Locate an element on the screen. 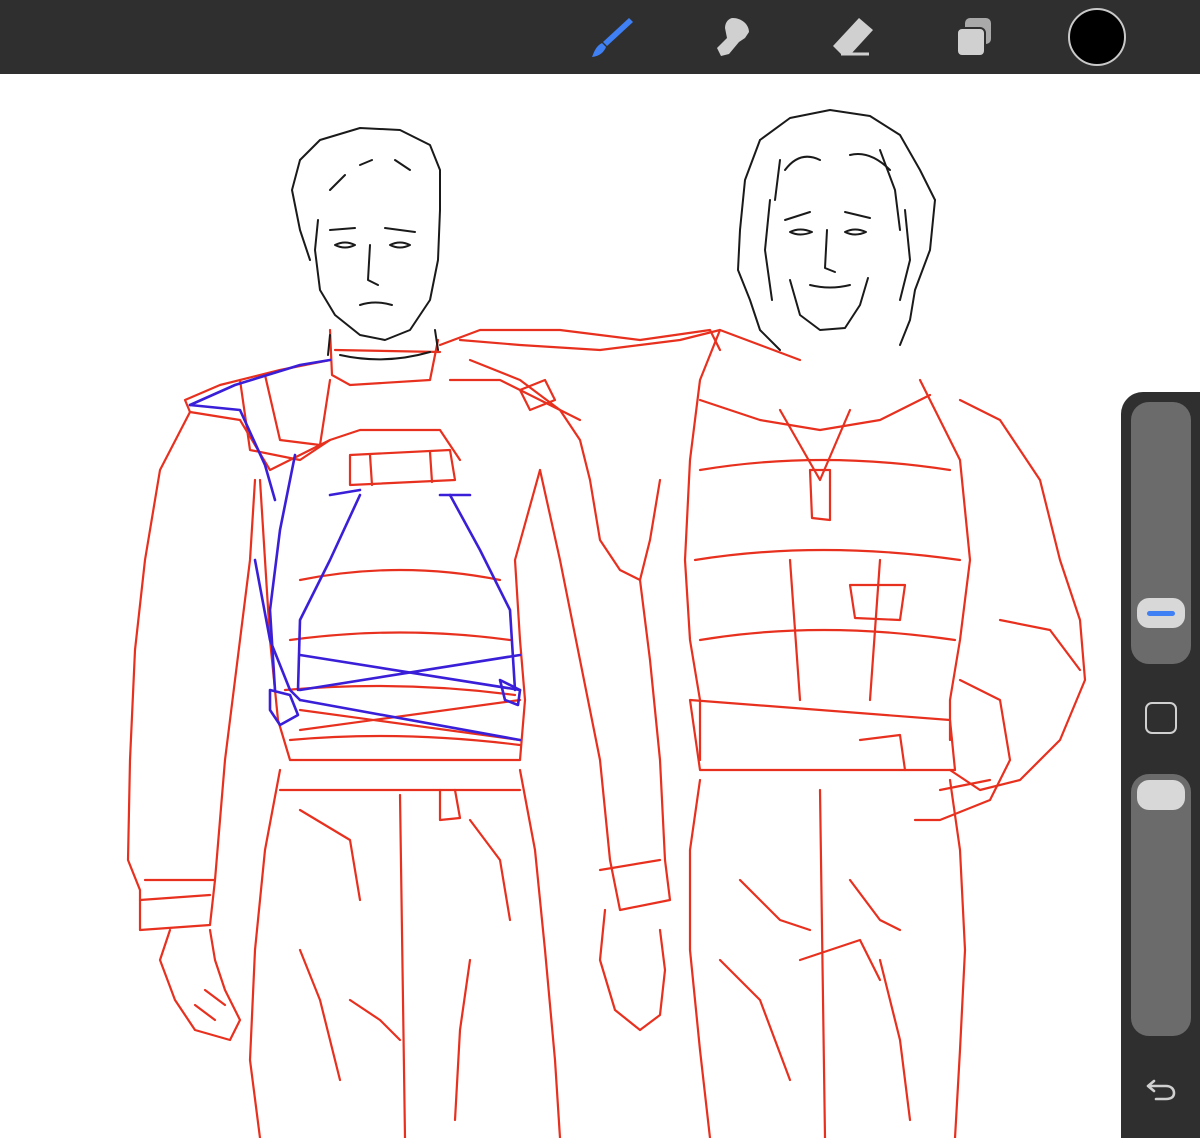 This screenshot has height=1138, width=1200. brush-size-slider is located at coordinates (1161, 533).